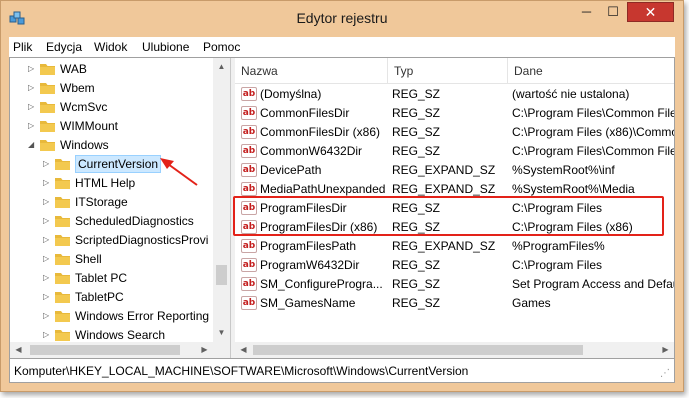  Describe the element at coordinates (111, 164) in the screenshot. I see `tree-item: ▷ CurrentVersion` at that location.